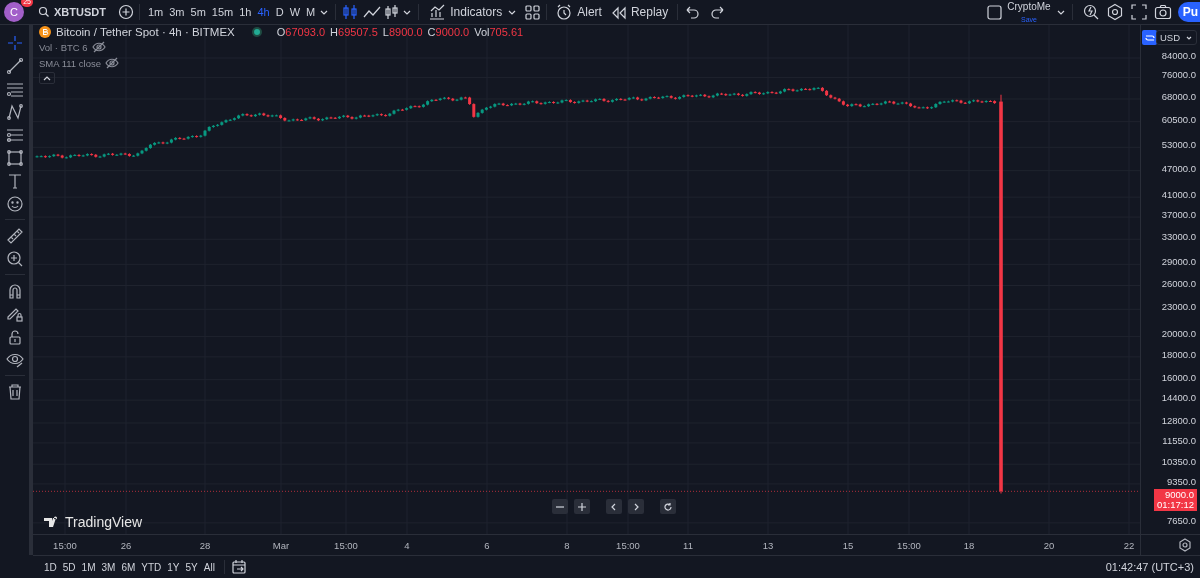 This screenshot has width=1200, height=578. I want to click on scroll-left-button, so click(614, 506).